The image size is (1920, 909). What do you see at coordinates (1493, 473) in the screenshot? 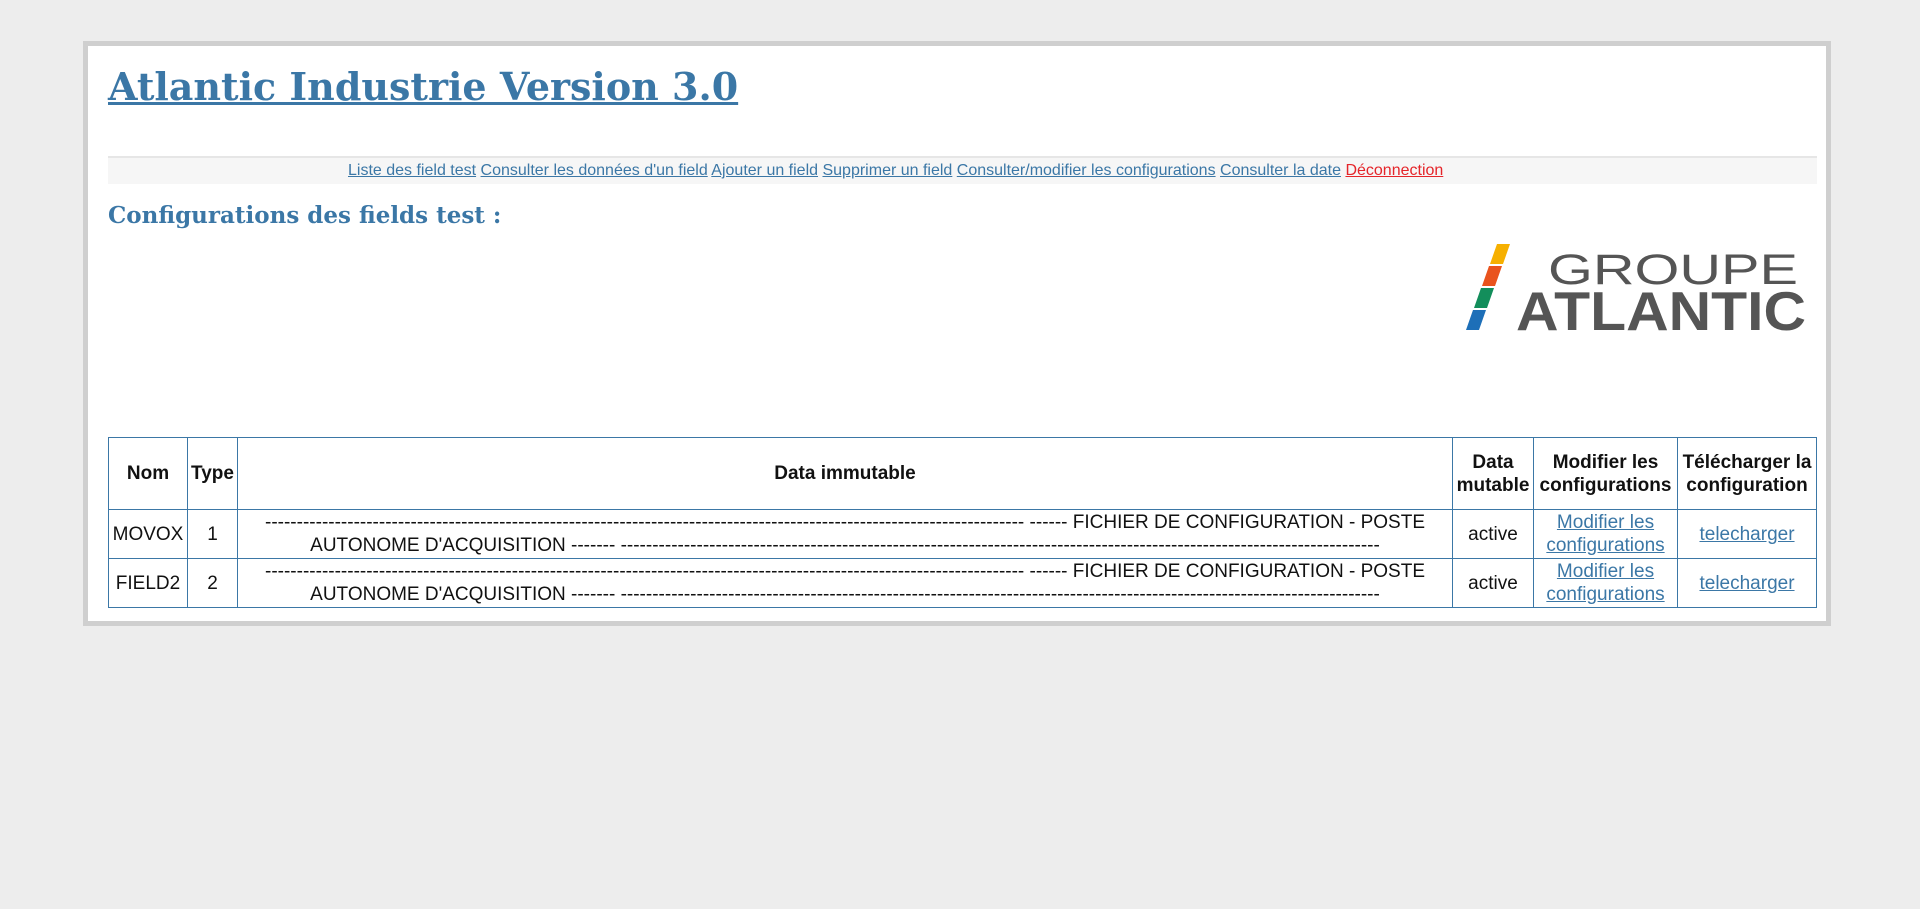
I see `header-data-mutable: Data mutable` at bounding box center [1493, 473].